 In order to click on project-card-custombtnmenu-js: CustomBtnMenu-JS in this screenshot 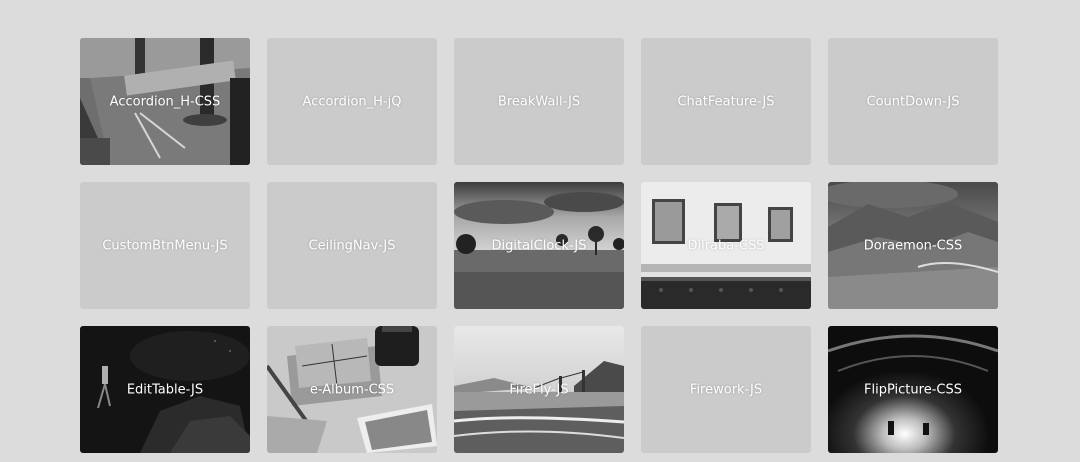, I will do `click(165, 245)`.